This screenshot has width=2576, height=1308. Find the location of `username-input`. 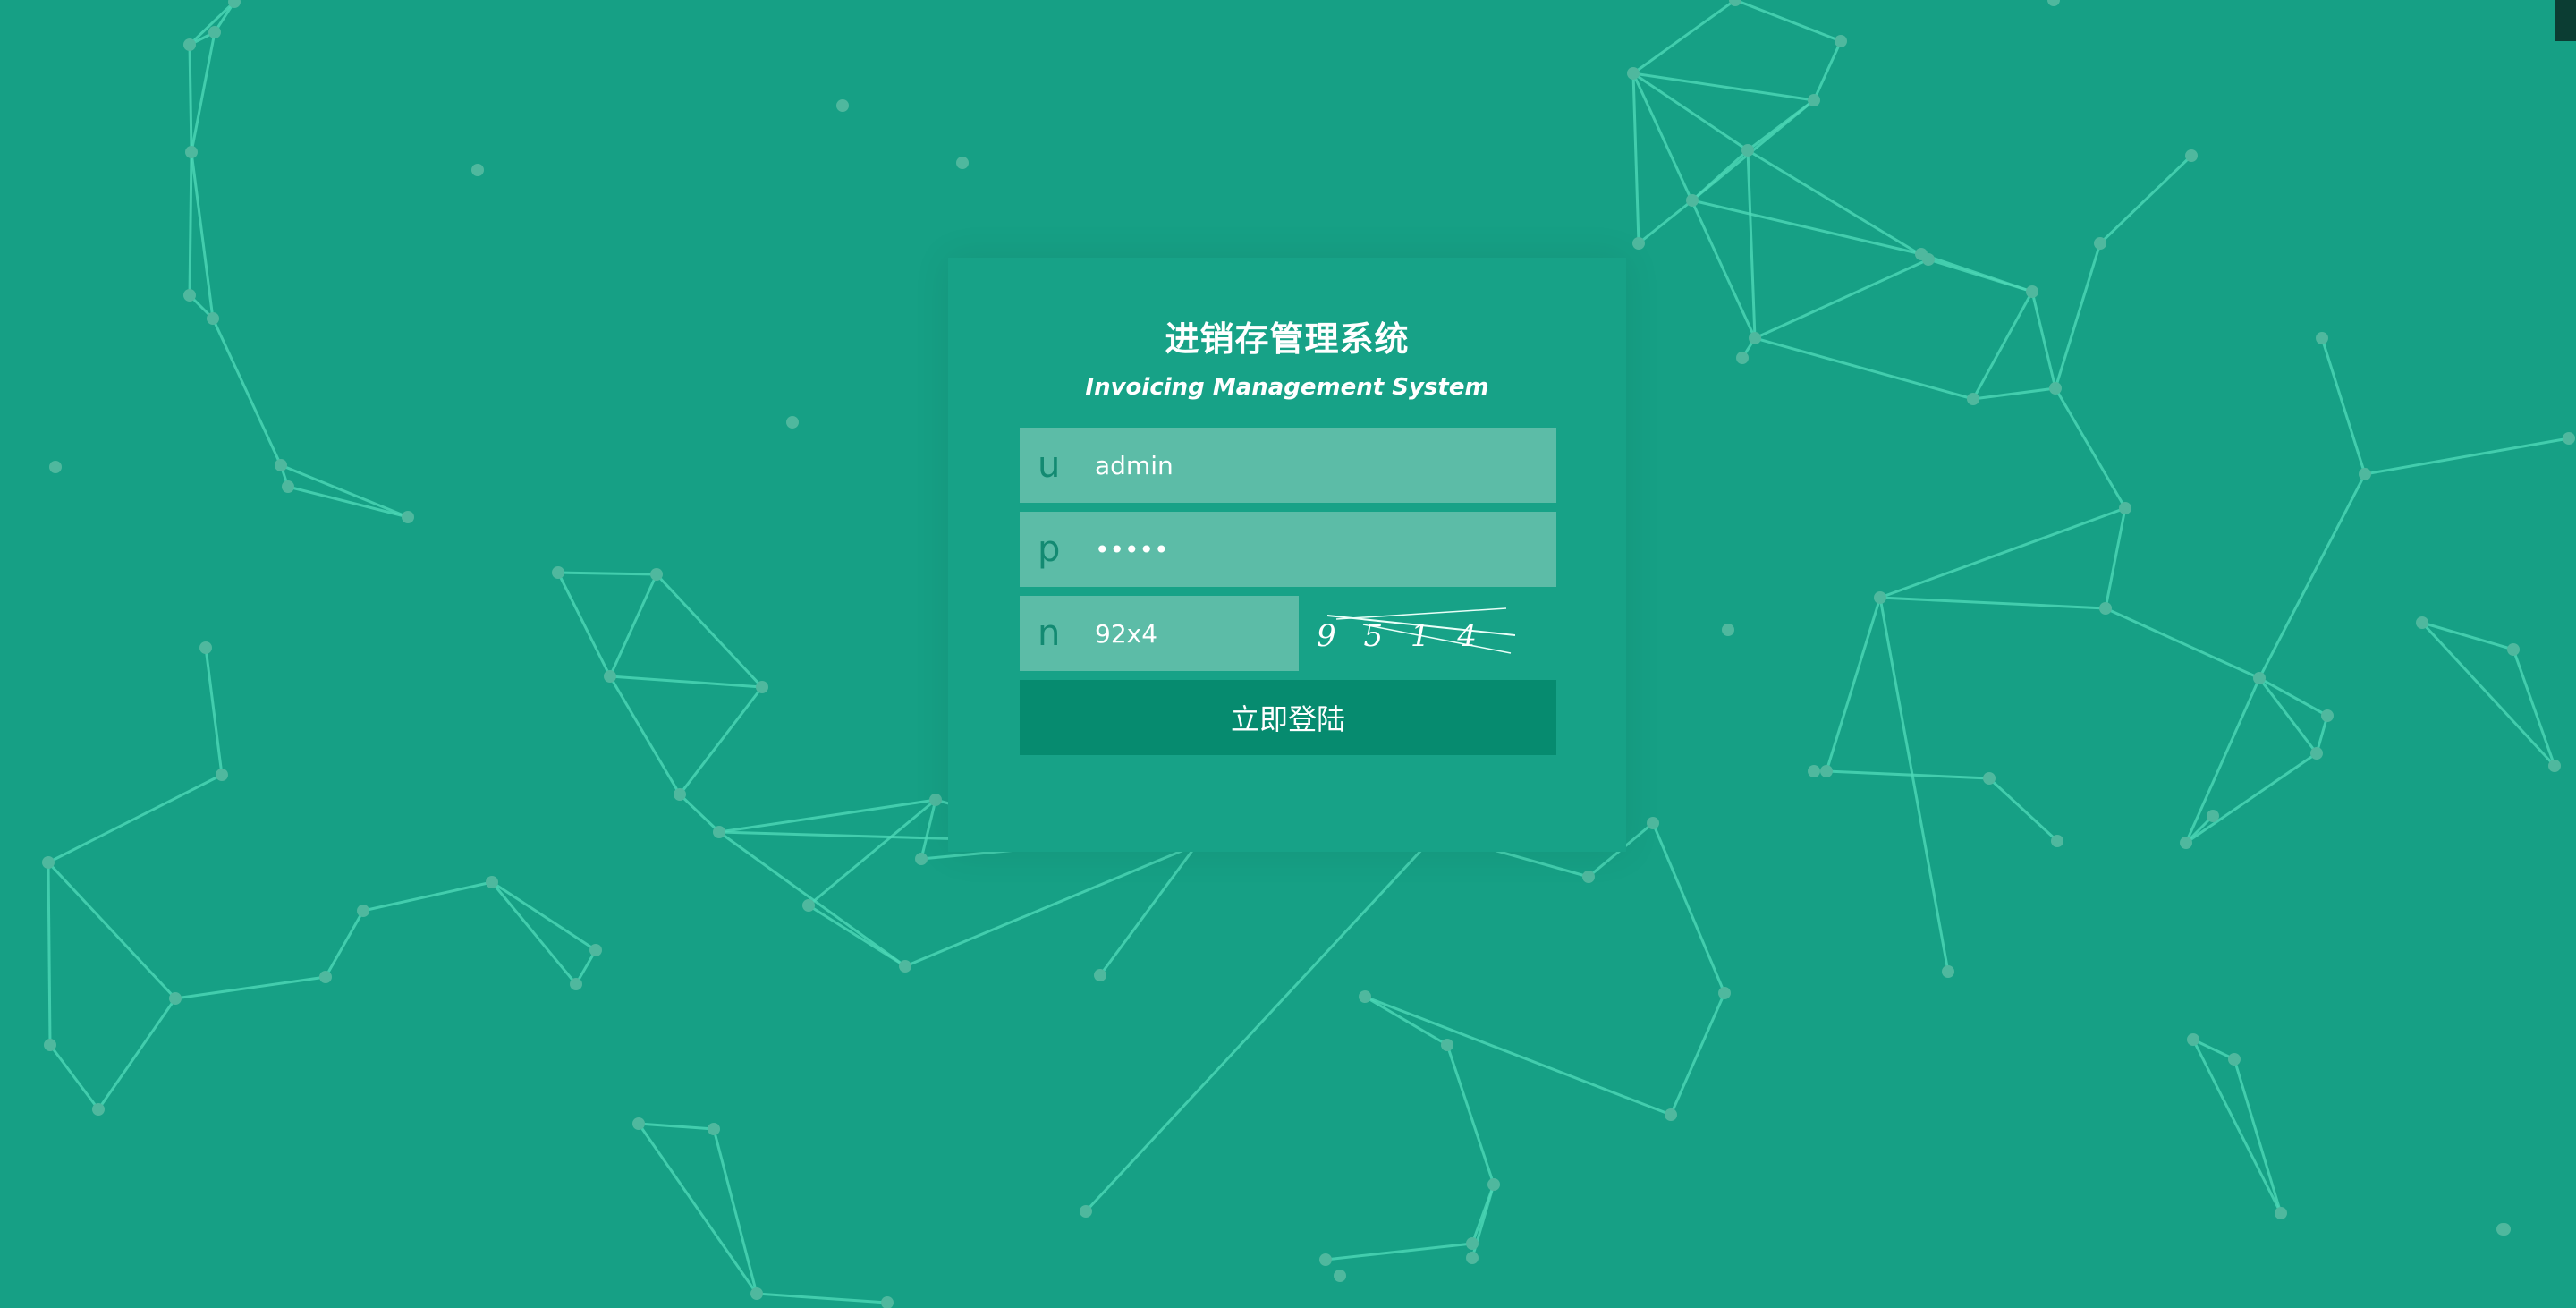

username-input is located at coordinates (1318, 465).